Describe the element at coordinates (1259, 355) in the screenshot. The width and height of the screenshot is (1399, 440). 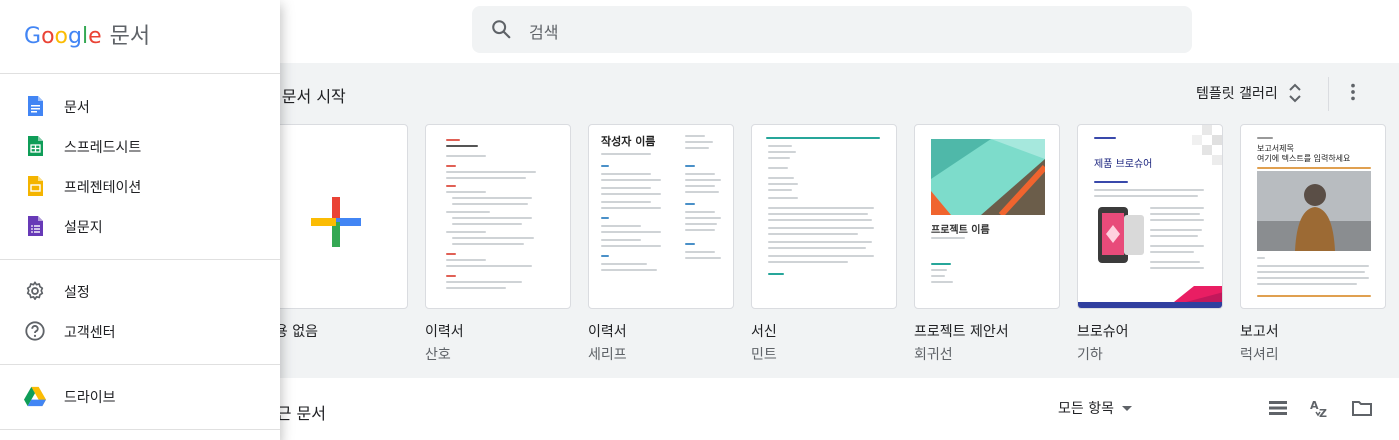
I see `template-subname: 럭셔리` at that location.